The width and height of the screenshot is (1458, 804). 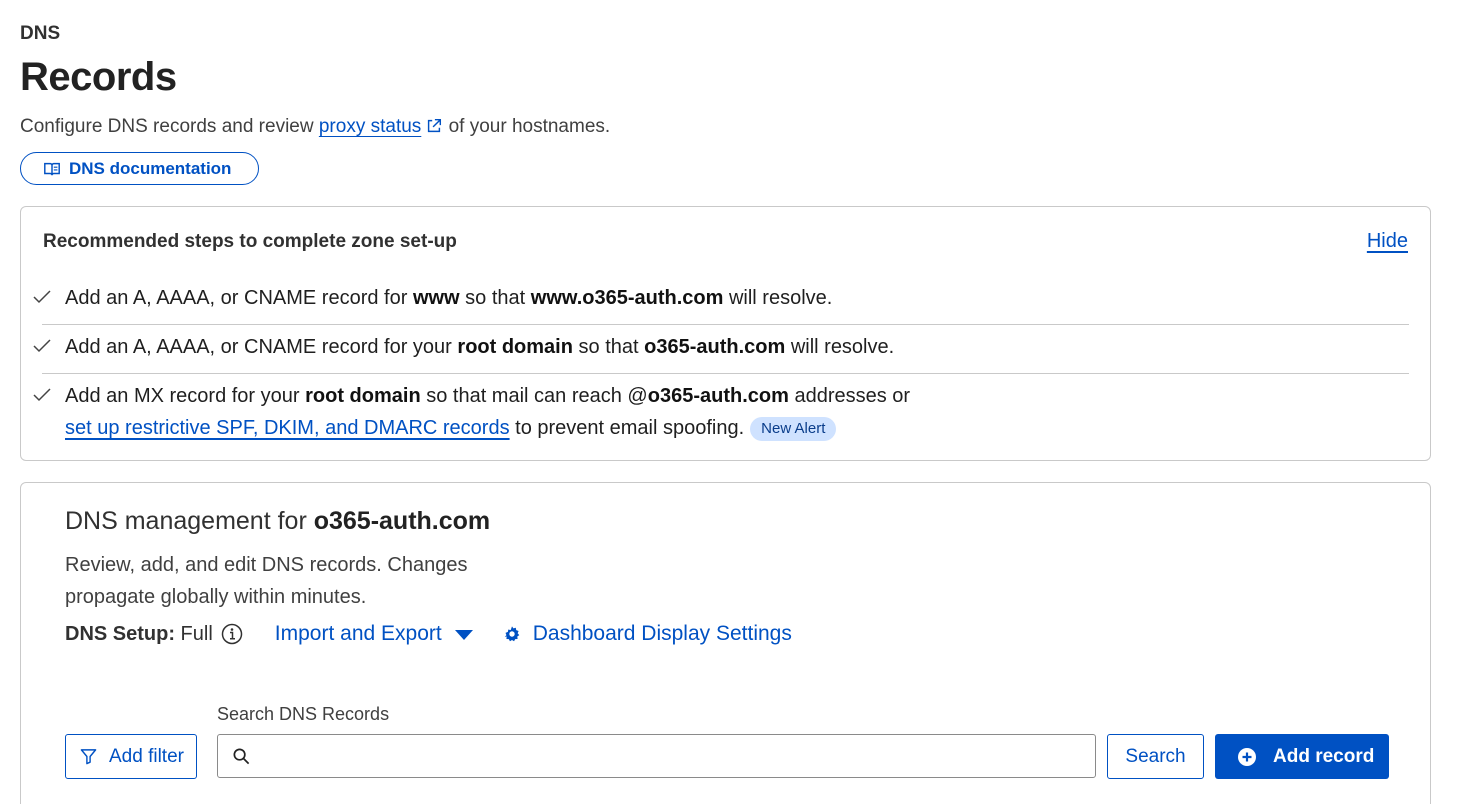 What do you see at coordinates (1387, 241) in the screenshot?
I see `hide-steps-link: Hide` at bounding box center [1387, 241].